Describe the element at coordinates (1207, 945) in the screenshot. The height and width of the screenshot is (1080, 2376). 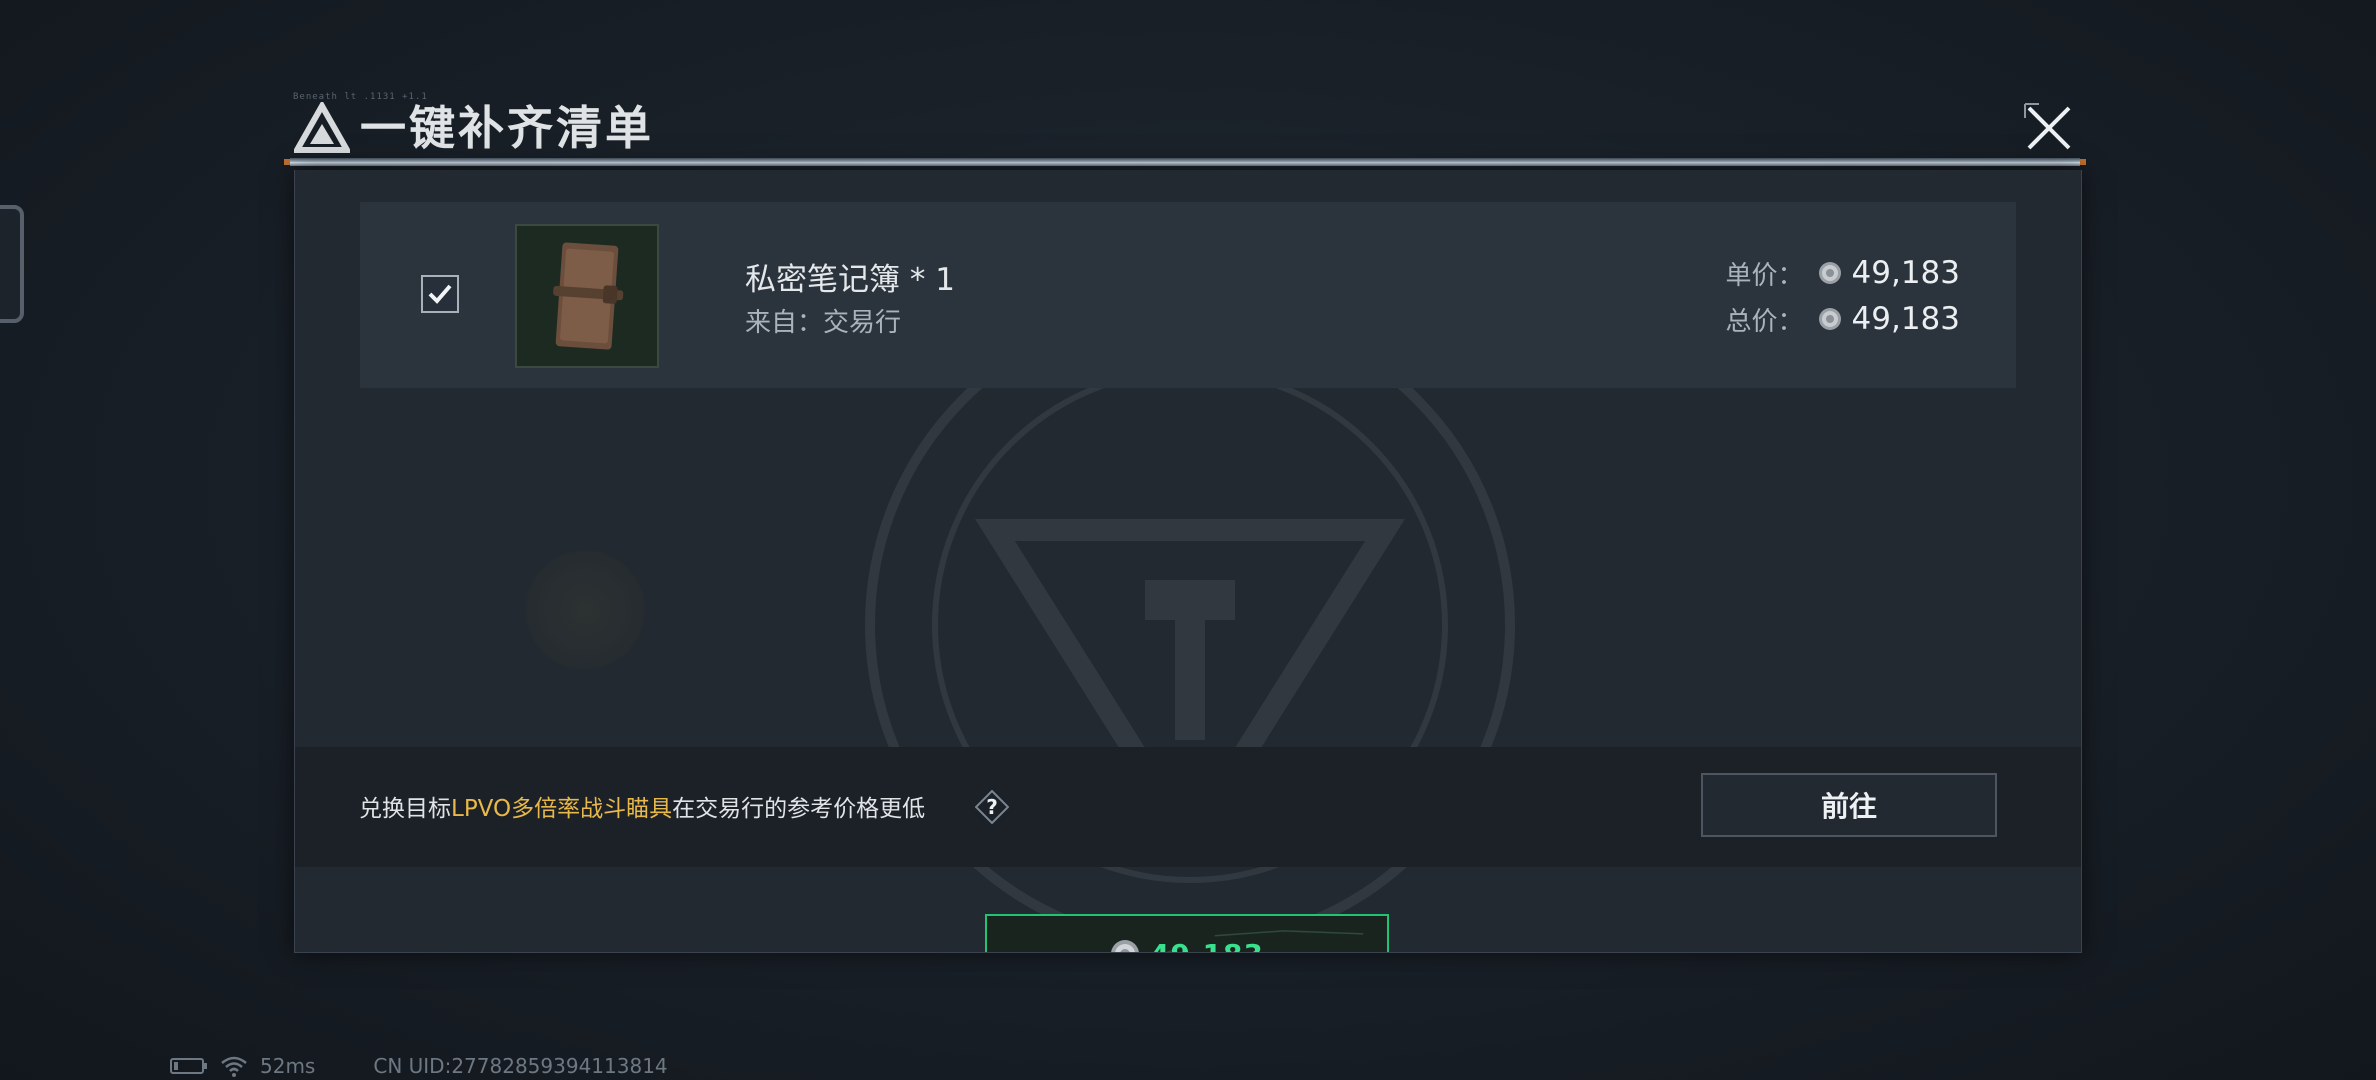
I see `confirm-amount: 49,183` at that location.